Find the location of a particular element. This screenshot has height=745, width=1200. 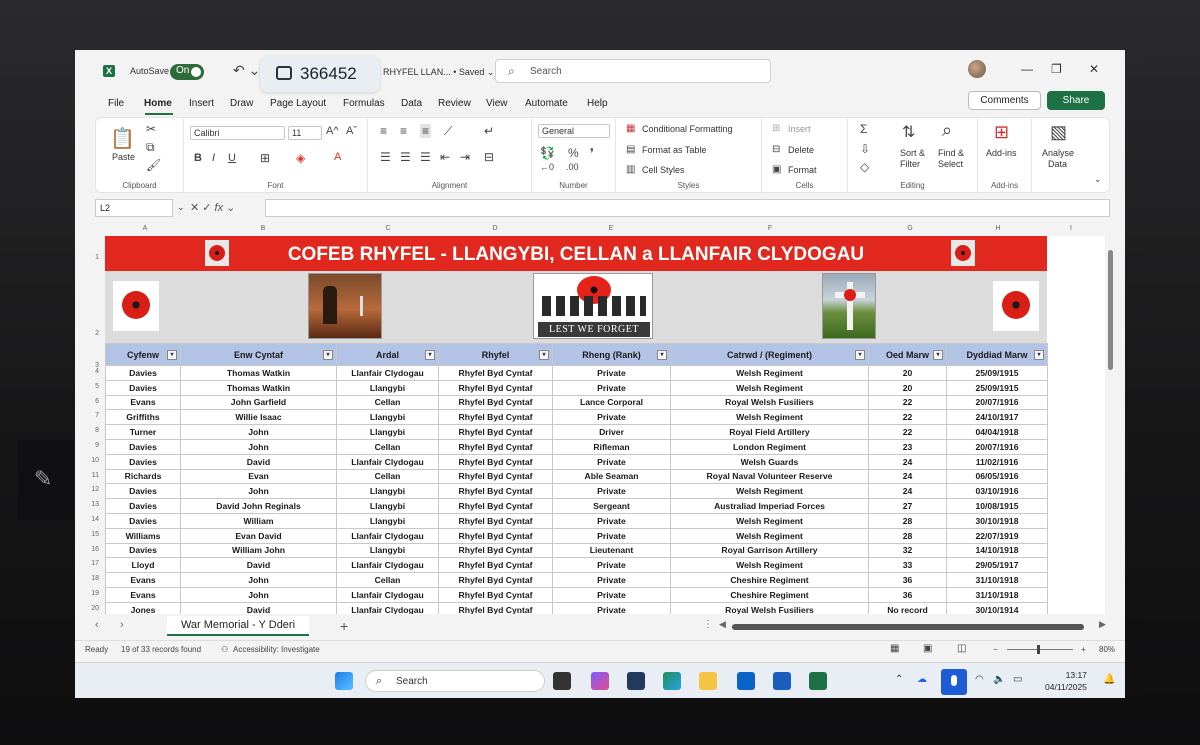

table-cell: David is located at coordinates (258, 565).